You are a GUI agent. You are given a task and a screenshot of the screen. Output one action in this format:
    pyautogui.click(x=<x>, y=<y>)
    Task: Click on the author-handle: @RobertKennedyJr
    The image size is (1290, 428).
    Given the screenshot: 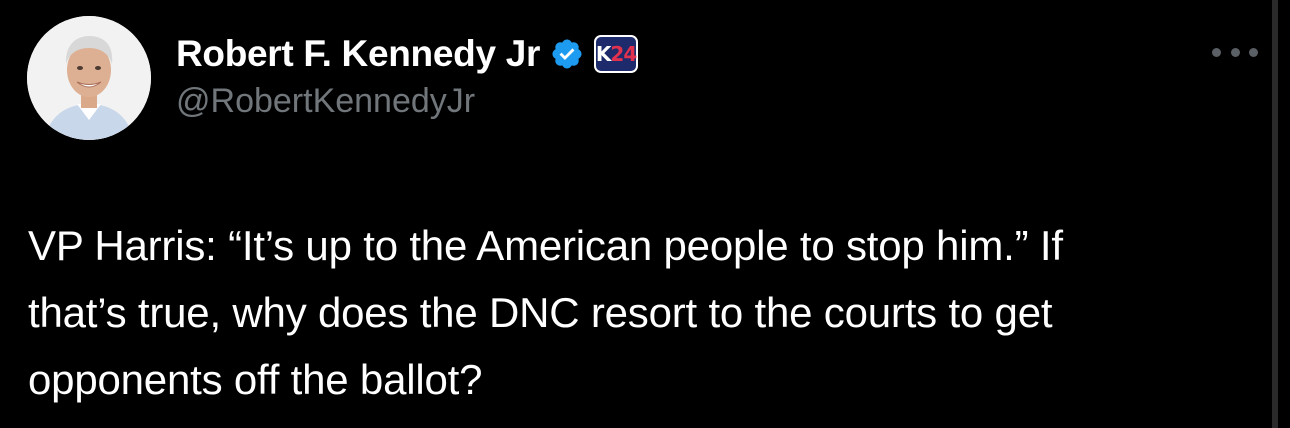 What is the action you would take?
    pyautogui.click(x=325, y=101)
    